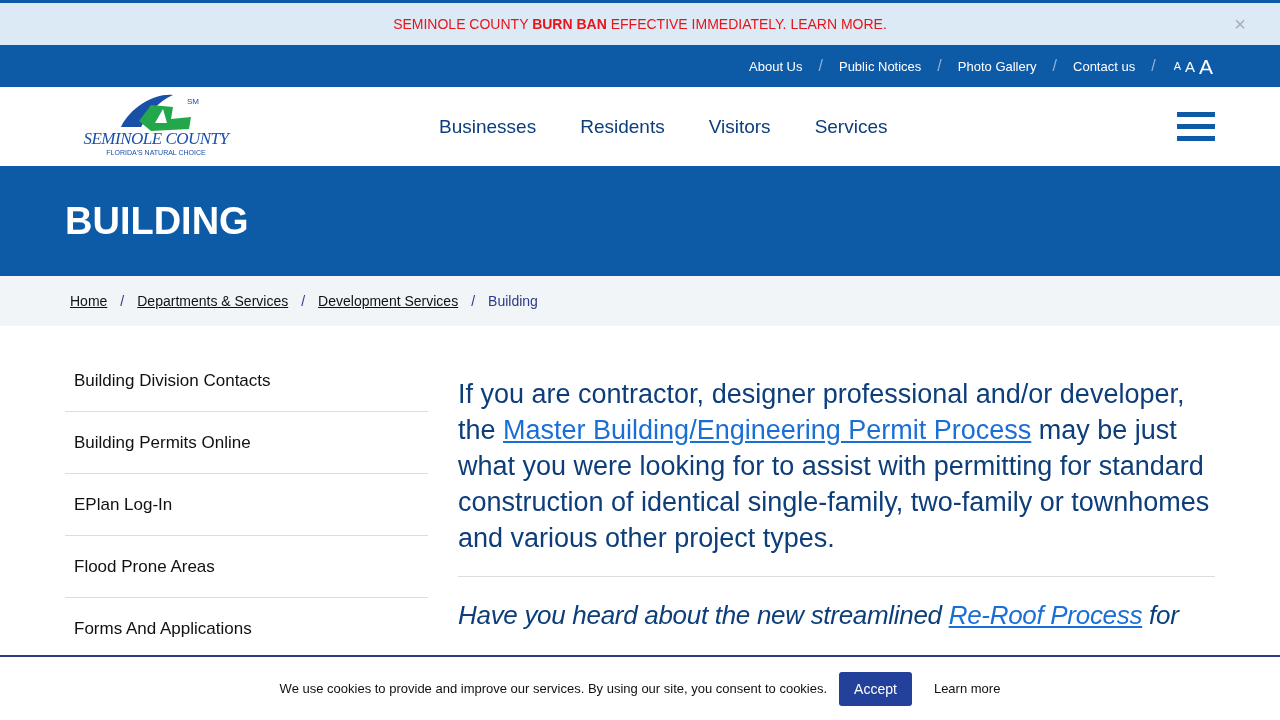 Image resolution: width=1280 pixels, height=720 pixels. What do you see at coordinates (157, 221) in the screenshot?
I see `page-title: BUILDING` at bounding box center [157, 221].